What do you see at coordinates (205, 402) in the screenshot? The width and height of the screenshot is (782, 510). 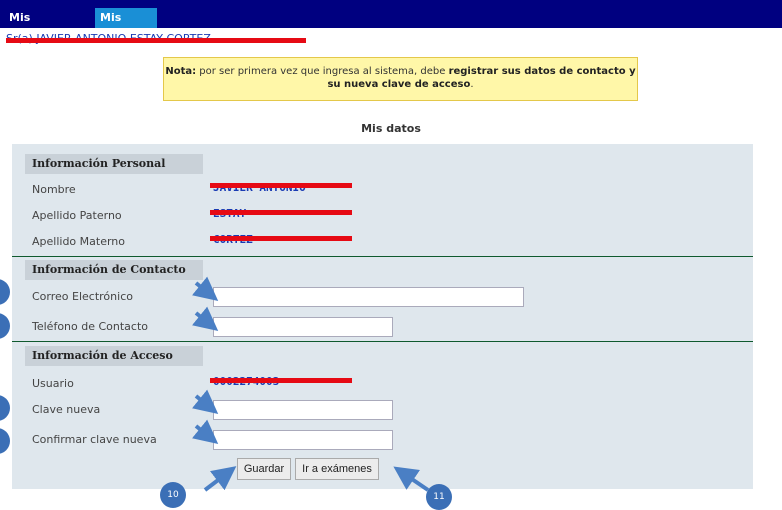 I see `arrow-clave` at bounding box center [205, 402].